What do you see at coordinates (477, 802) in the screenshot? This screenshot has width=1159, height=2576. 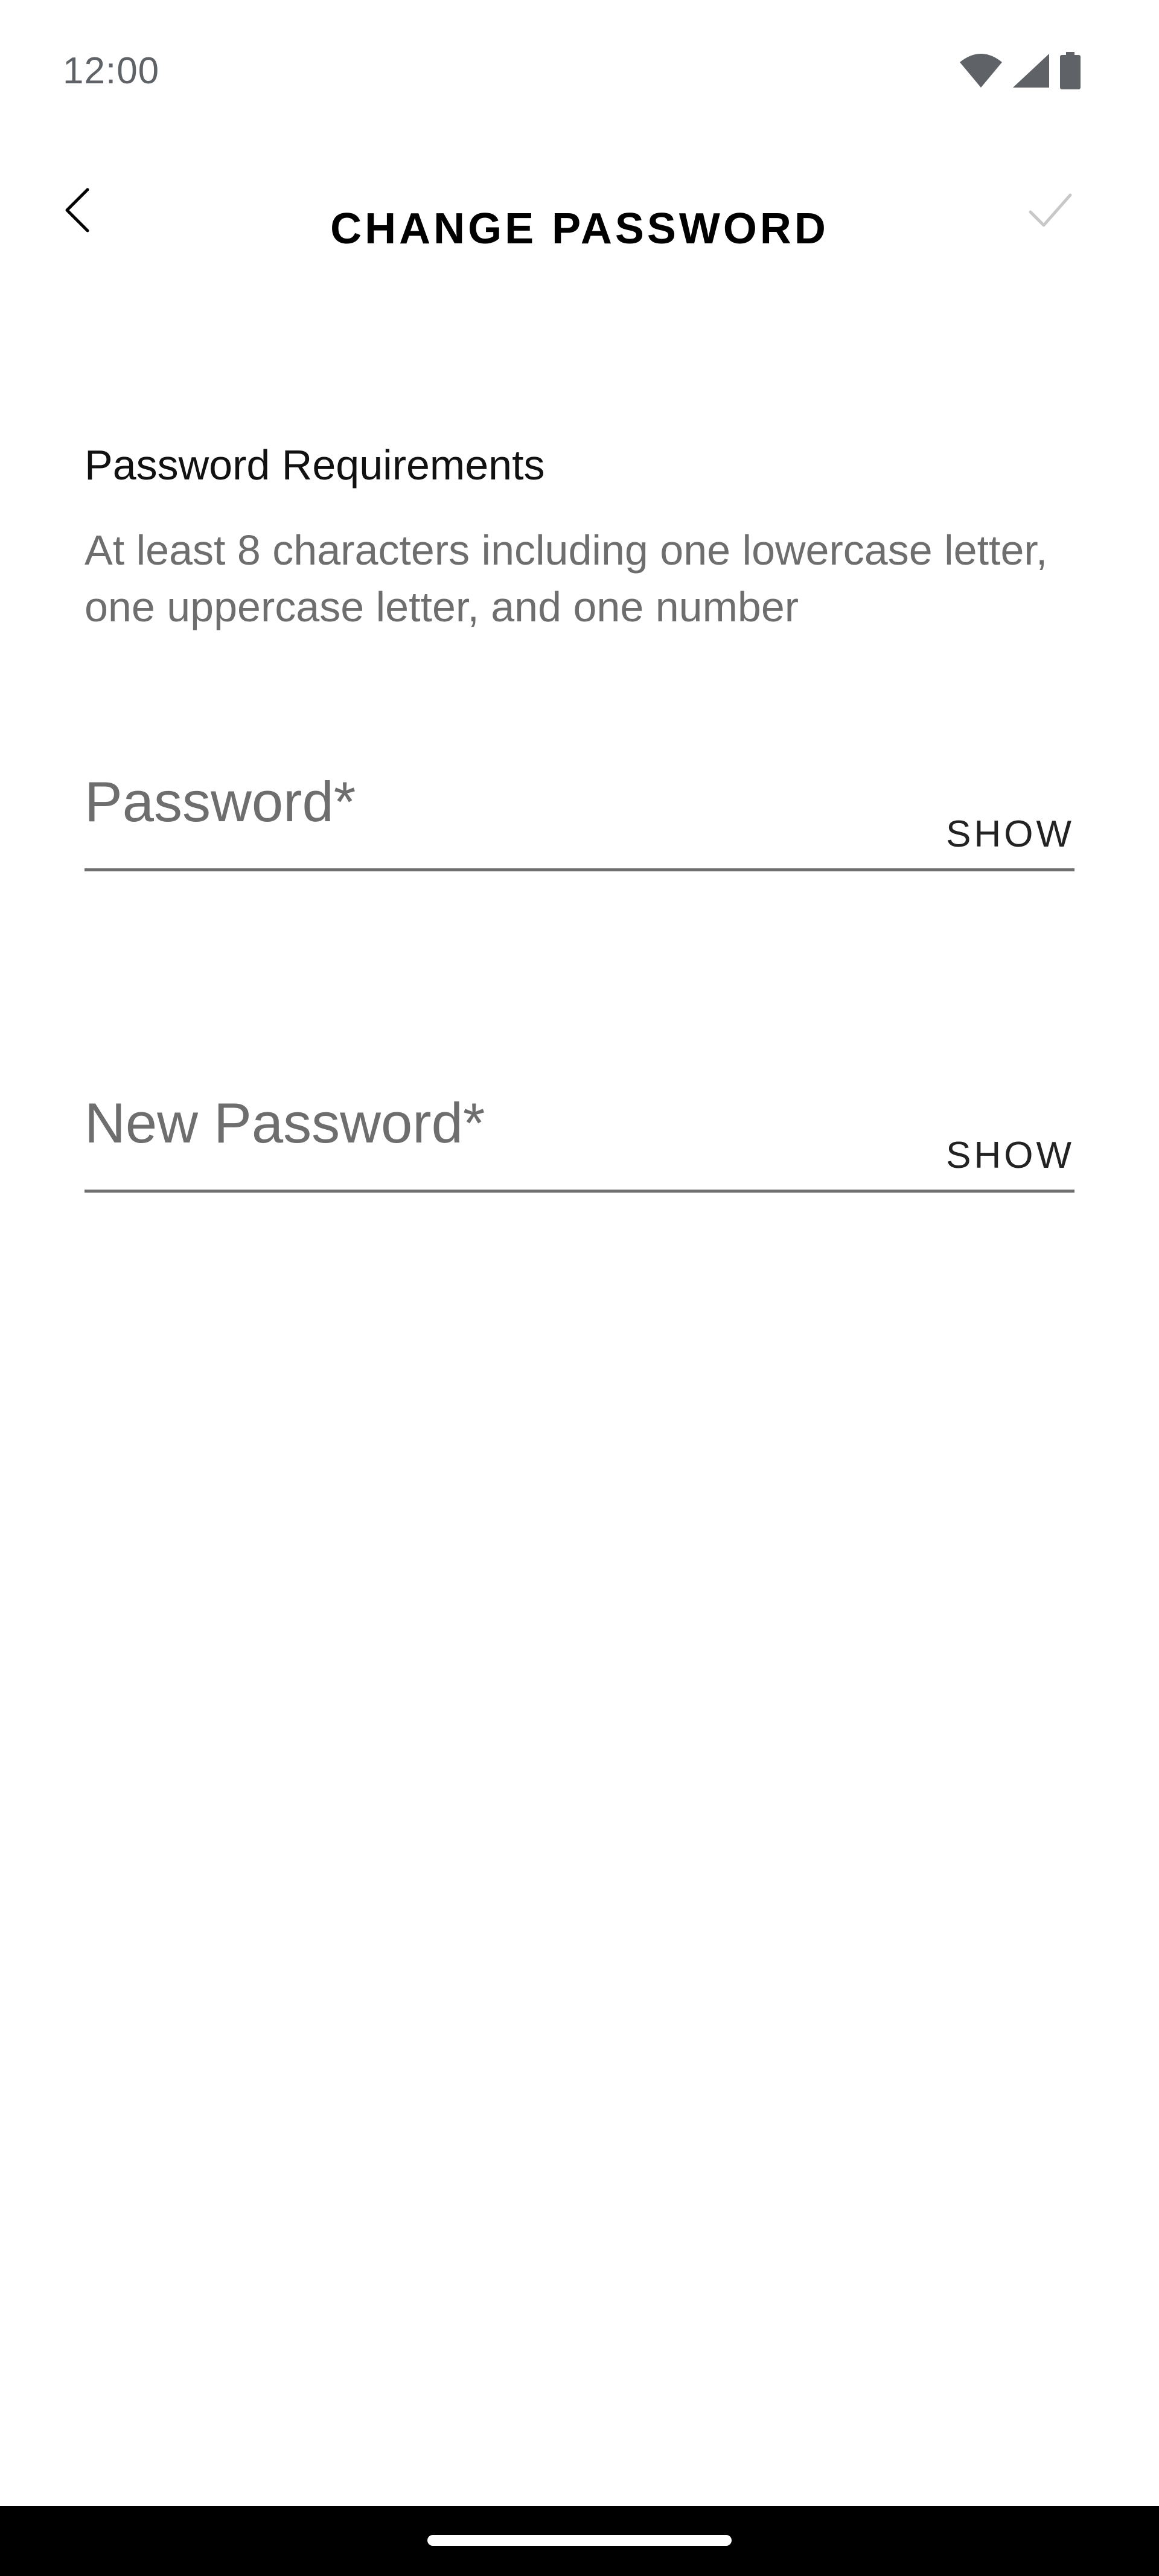 I see `password-input` at bounding box center [477, 802].